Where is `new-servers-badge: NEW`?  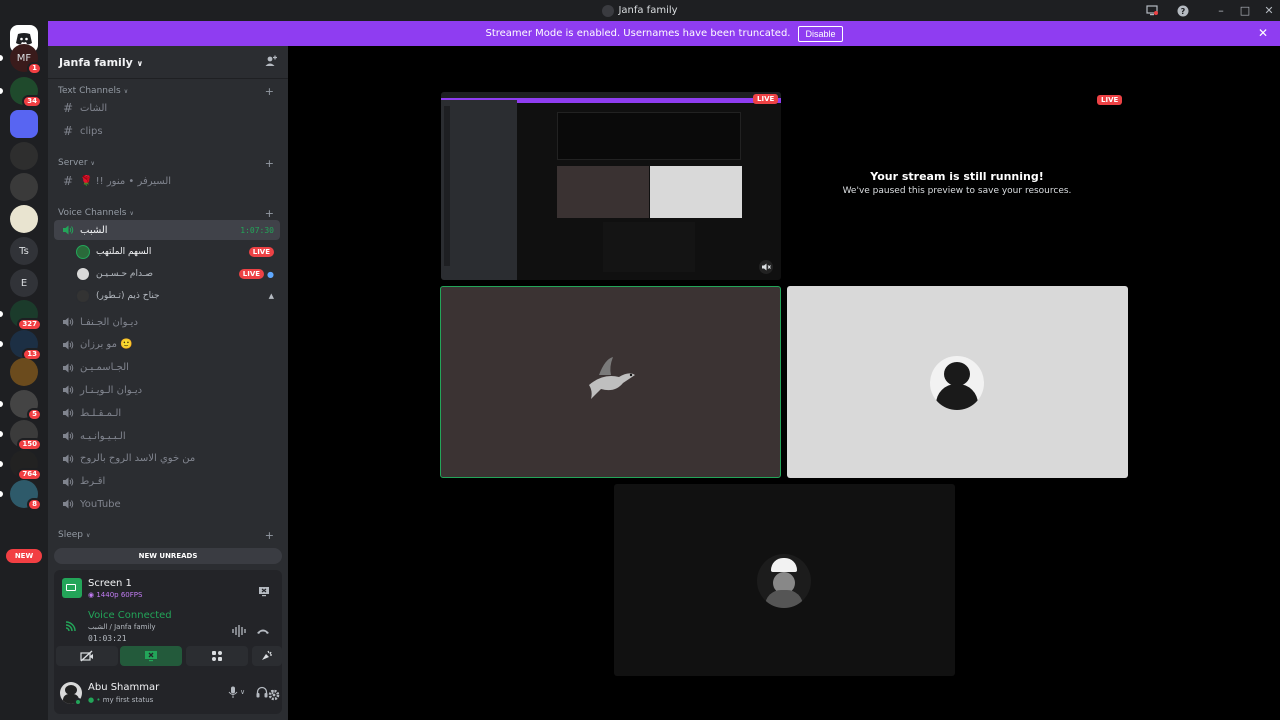 new-servers-badge: NEW is located at coordinates (24, 556).